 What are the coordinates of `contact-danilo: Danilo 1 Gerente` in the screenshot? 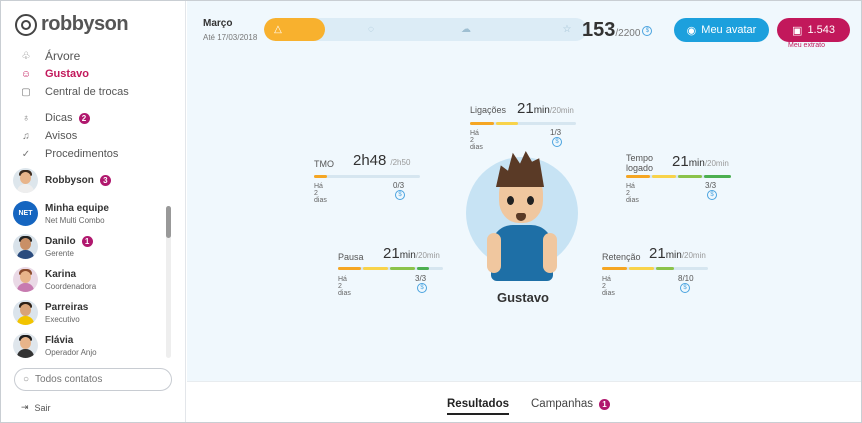 It's located at (90, 246).